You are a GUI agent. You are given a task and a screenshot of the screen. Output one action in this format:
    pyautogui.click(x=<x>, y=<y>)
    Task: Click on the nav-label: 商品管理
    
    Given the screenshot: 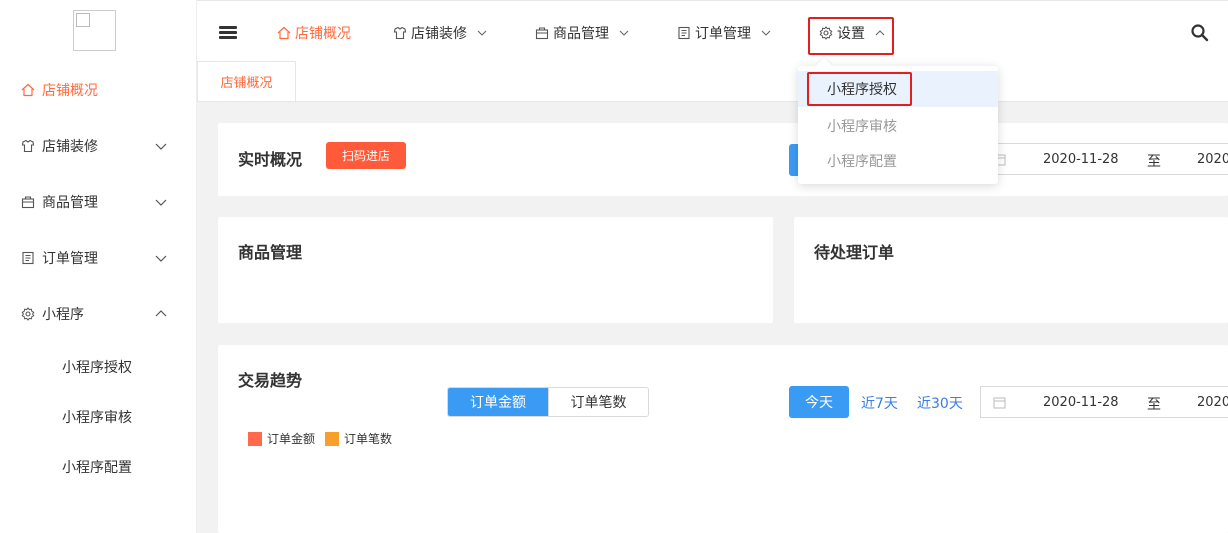 What is the action you would take?
    pyautogui.click(x=581, y=34)
    